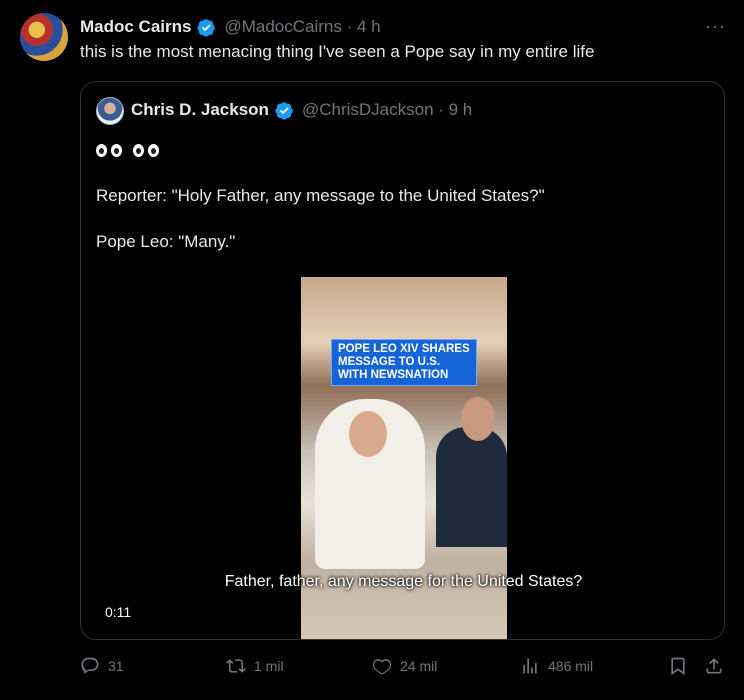 Image resolution: width=744 pixels, height=700 pixels. What do you see at coordinates (387, 110) in the screenshot?
I see `quoted-author-handle-time: @ChrisDJackson · 9 h` at bounding box center [387, 110].